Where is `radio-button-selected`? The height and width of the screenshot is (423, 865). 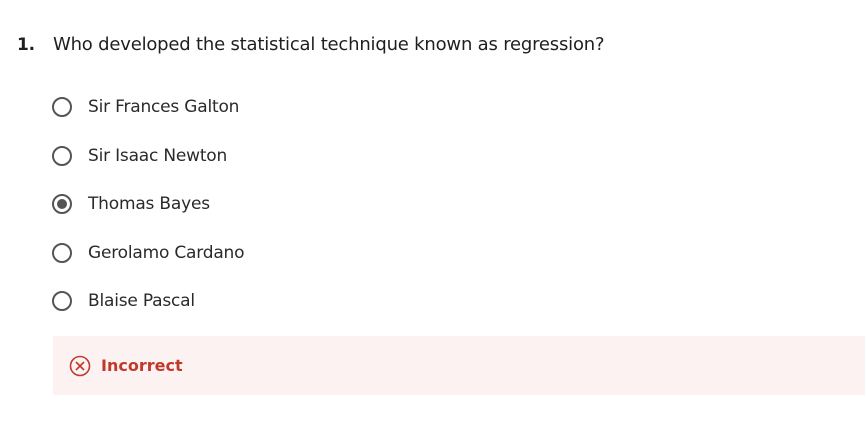
radio-button-selected is located at coordinates (62, 204).